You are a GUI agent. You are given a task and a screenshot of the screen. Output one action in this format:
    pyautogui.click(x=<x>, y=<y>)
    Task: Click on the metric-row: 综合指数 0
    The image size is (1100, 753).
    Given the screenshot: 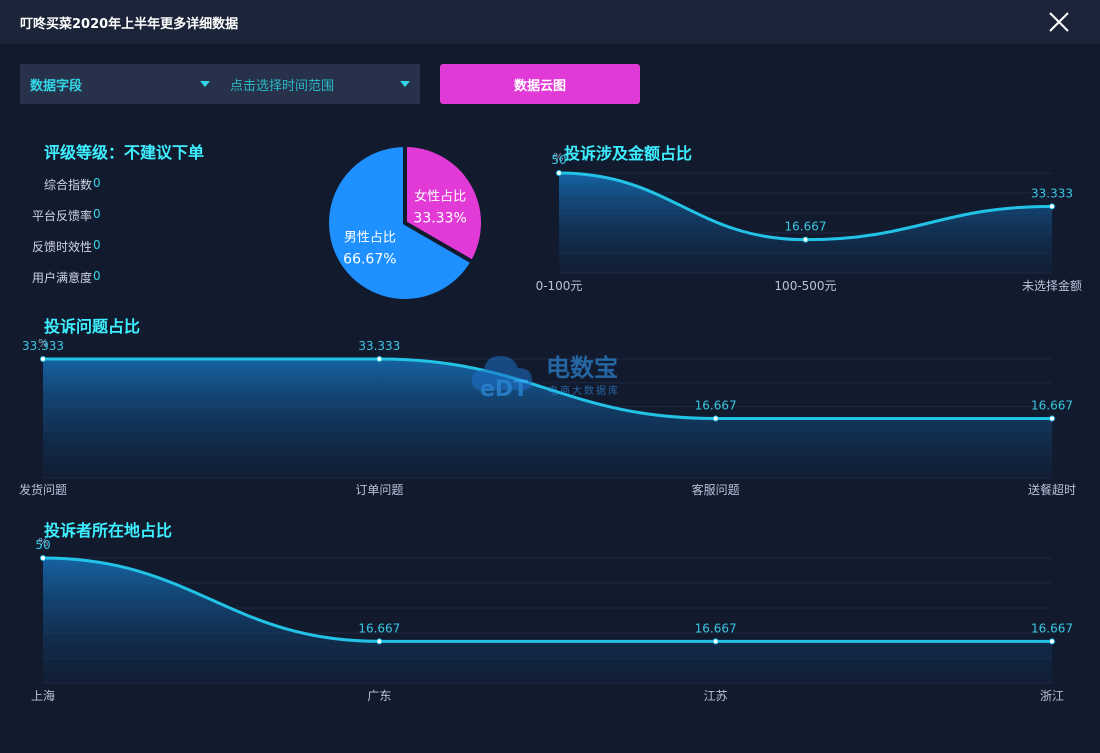 What is the action you would take?
    pyautogui.click(x=60, y=184)
    